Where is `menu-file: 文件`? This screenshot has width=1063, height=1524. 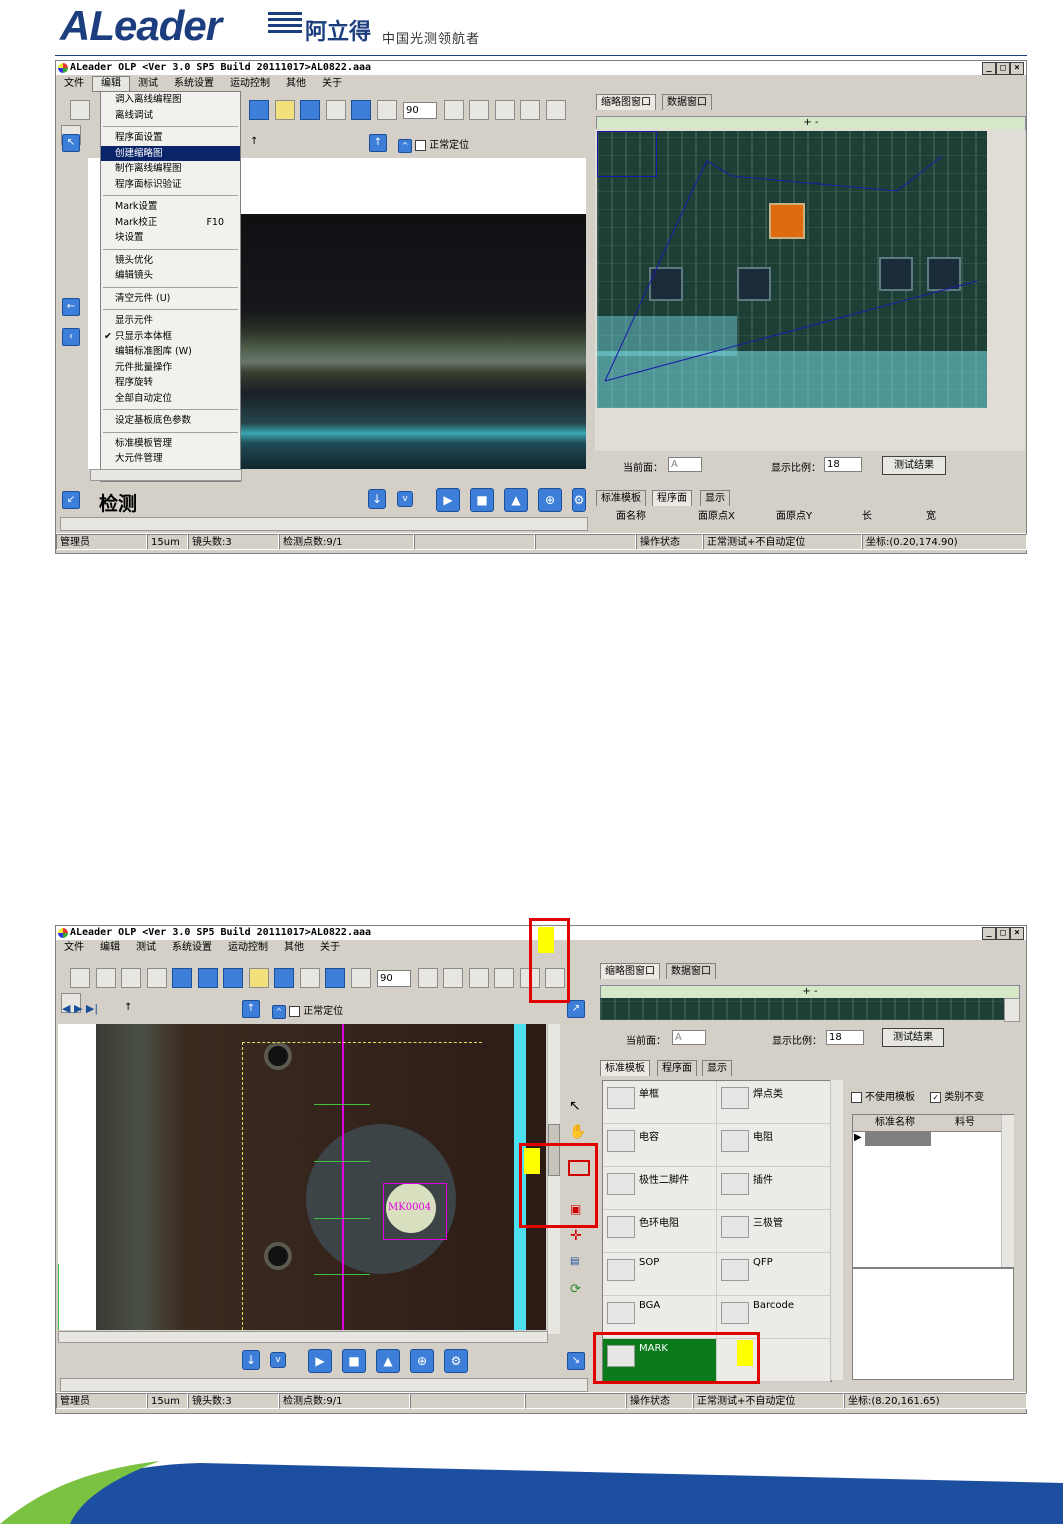 menu-file: 文件 is located at coordinates (74, 84).